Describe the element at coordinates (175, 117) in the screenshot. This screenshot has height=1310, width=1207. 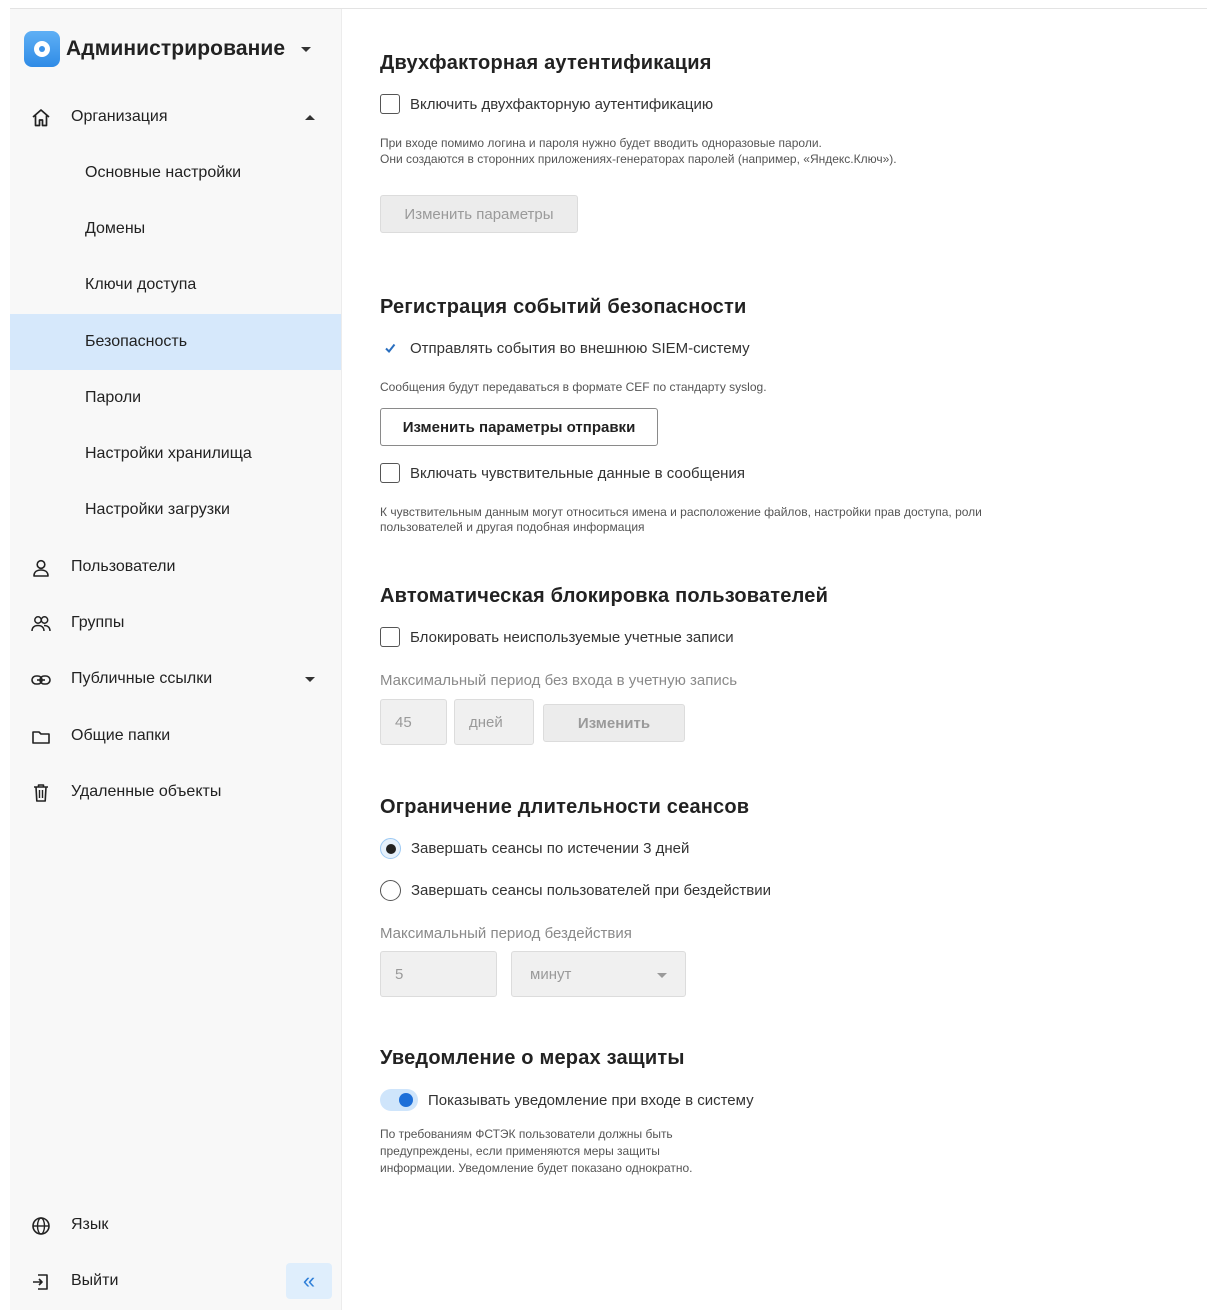
I see `nav-item-organization: Организация` at that location.